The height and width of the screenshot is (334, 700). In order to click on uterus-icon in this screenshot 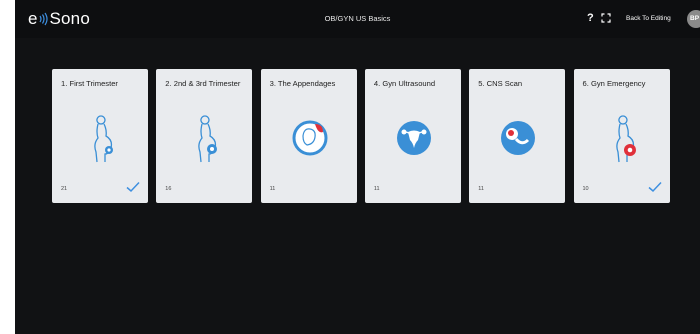, I will do `click(413, 138)`.